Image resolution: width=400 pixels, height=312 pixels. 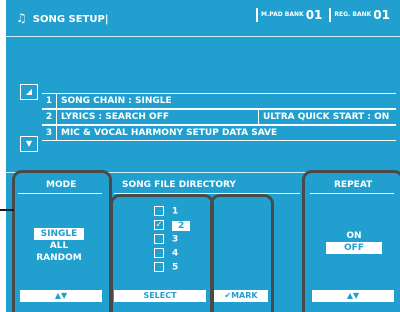 I want to click on repeat-callout, so click(x=351, y=241).